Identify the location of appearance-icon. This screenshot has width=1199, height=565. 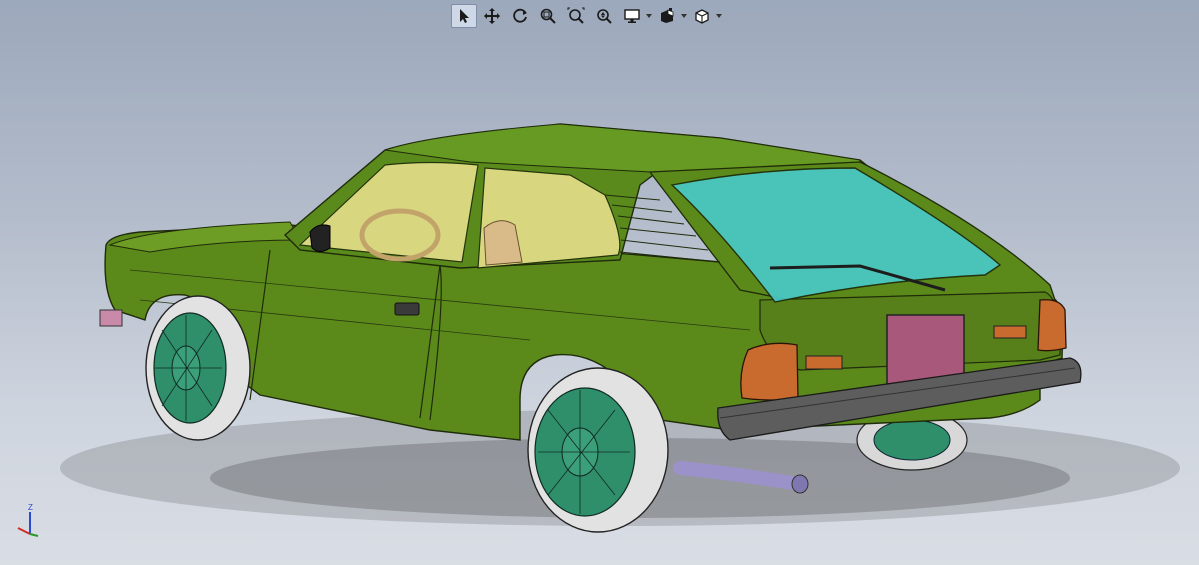
(667, 15).